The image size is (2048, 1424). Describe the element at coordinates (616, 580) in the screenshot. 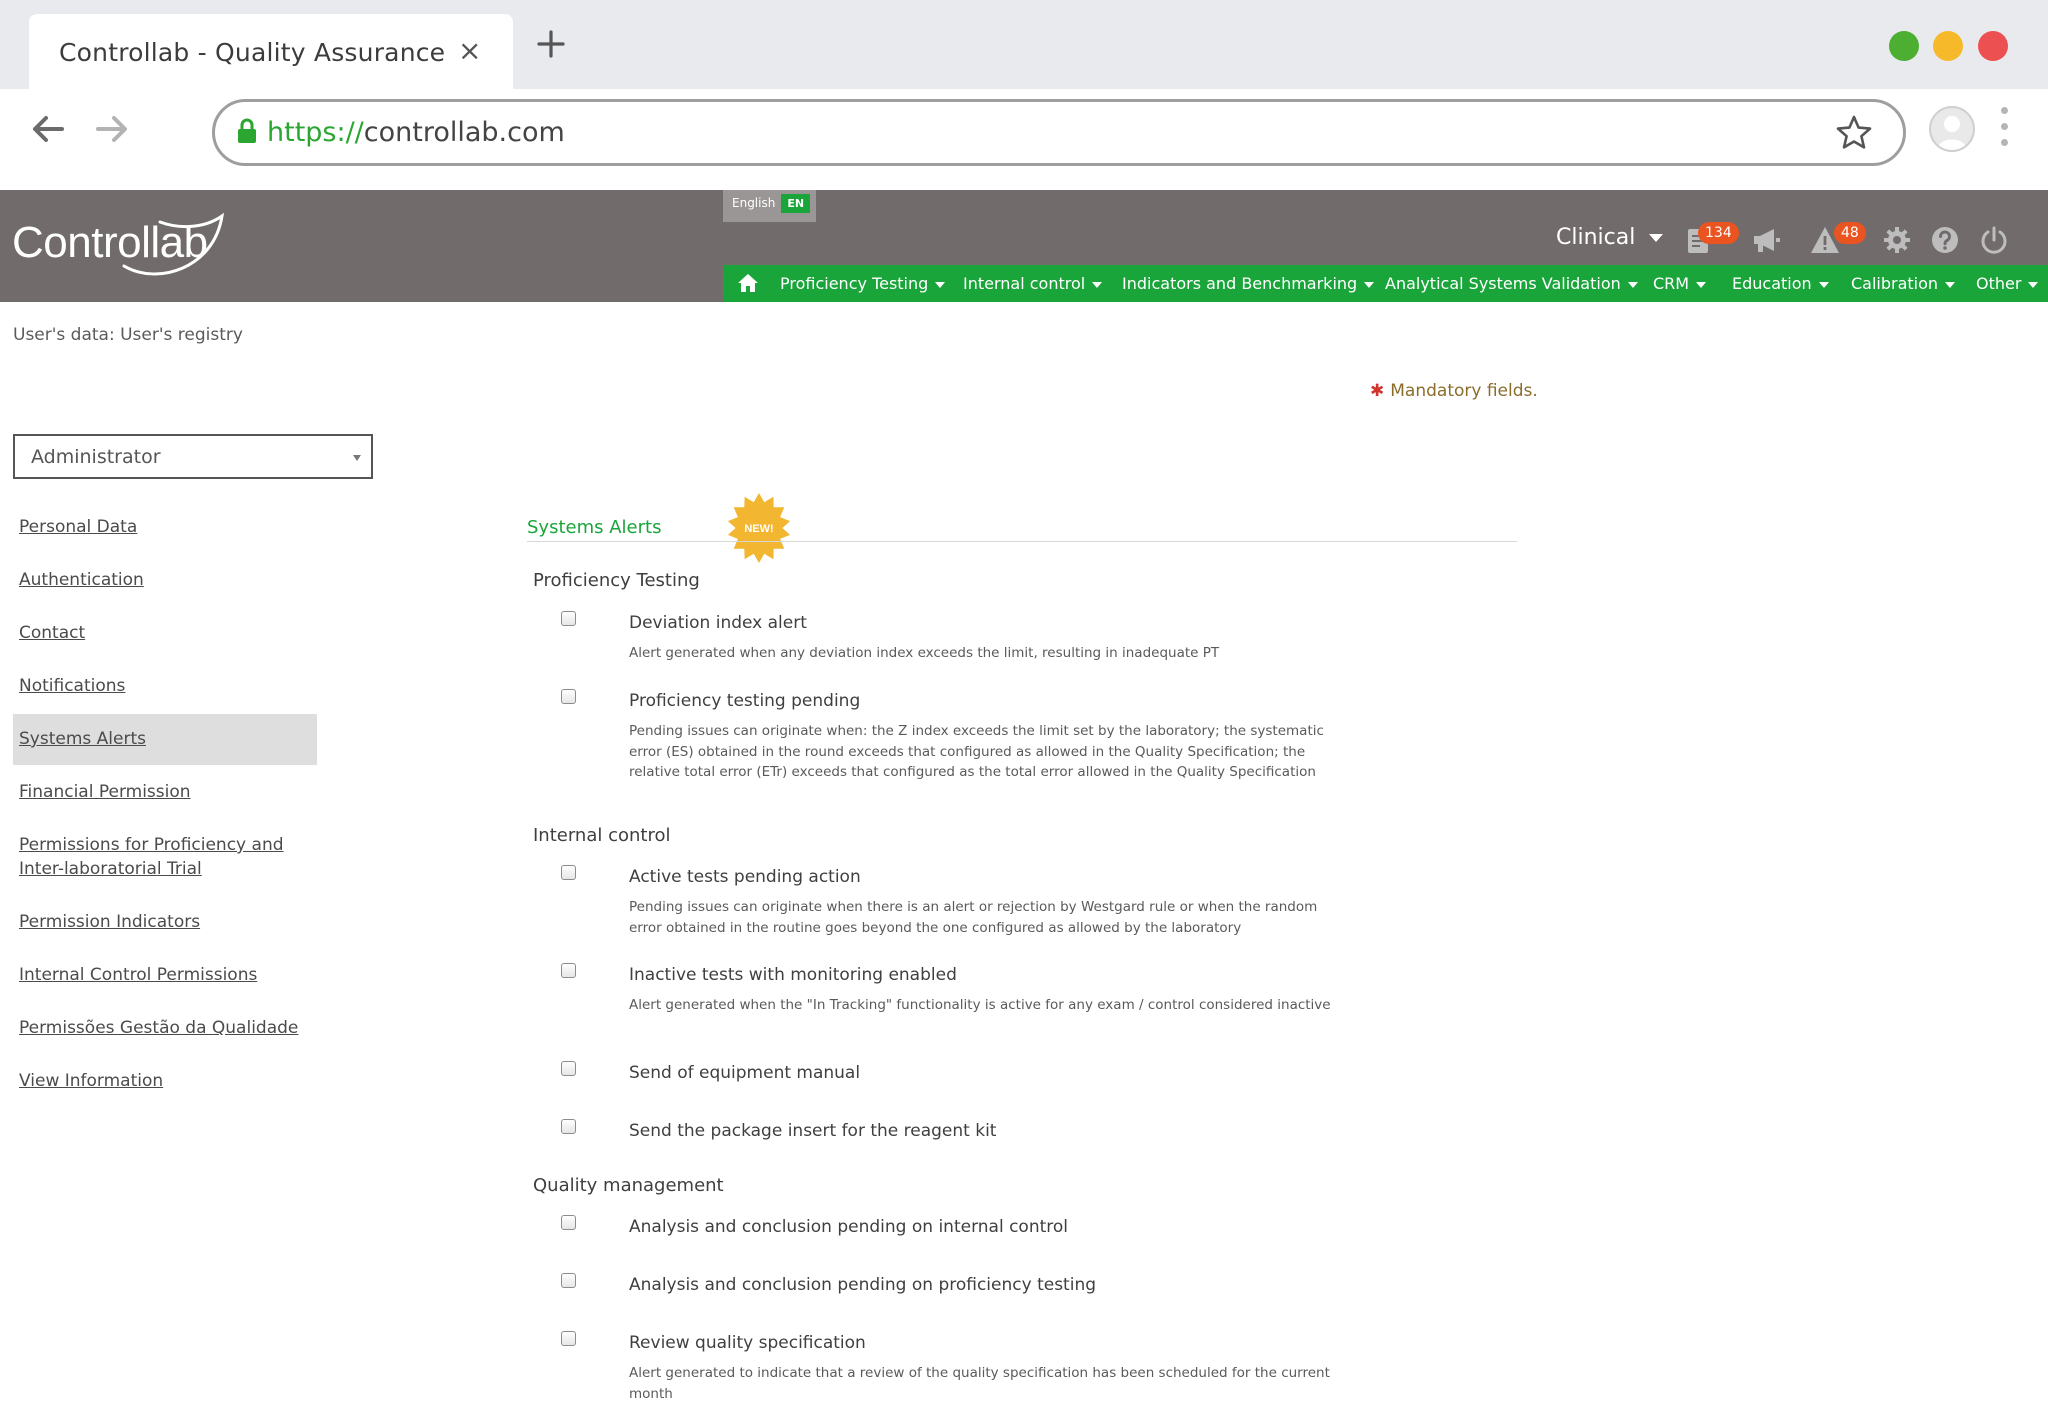

I see `group-title-proficiency-testing: Proficiency Testing` at that location.